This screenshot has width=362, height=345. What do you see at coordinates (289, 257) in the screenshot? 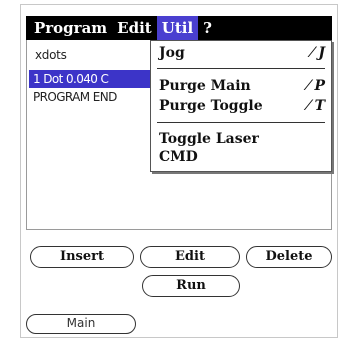
I see `delete-button: Delete` at bounding box center [289, 257].